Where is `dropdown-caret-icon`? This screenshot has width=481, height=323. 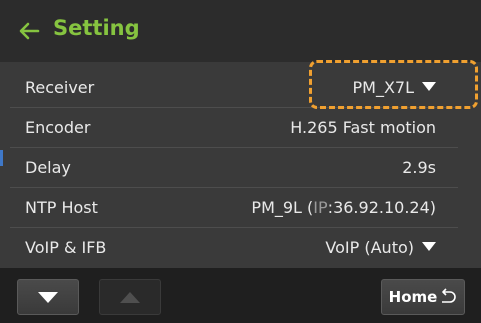 dropdown-caret-icon is located at coordinates (429, 246).